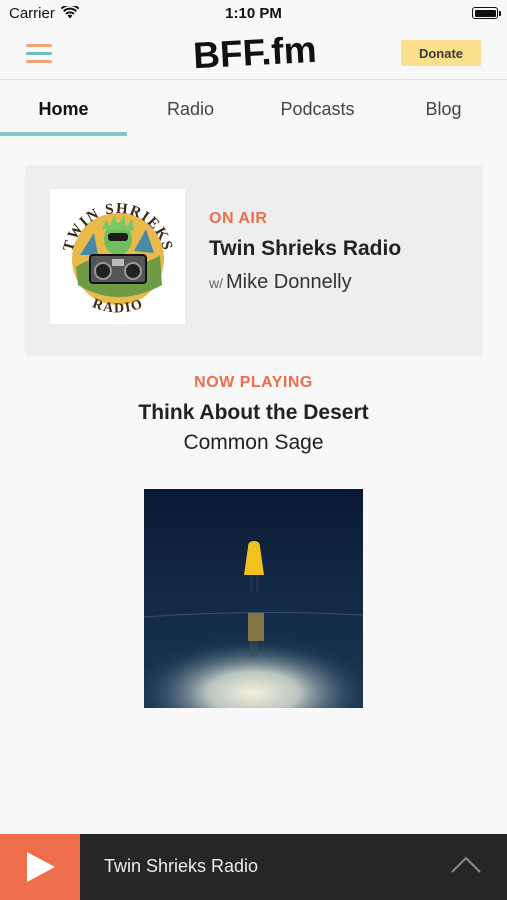 The image size is (507, 900). What do you see at coordinates (305, 248) in the screenshot?
I see `show-title: Twin Shrieks Radio` at bounding box center [305, 248].